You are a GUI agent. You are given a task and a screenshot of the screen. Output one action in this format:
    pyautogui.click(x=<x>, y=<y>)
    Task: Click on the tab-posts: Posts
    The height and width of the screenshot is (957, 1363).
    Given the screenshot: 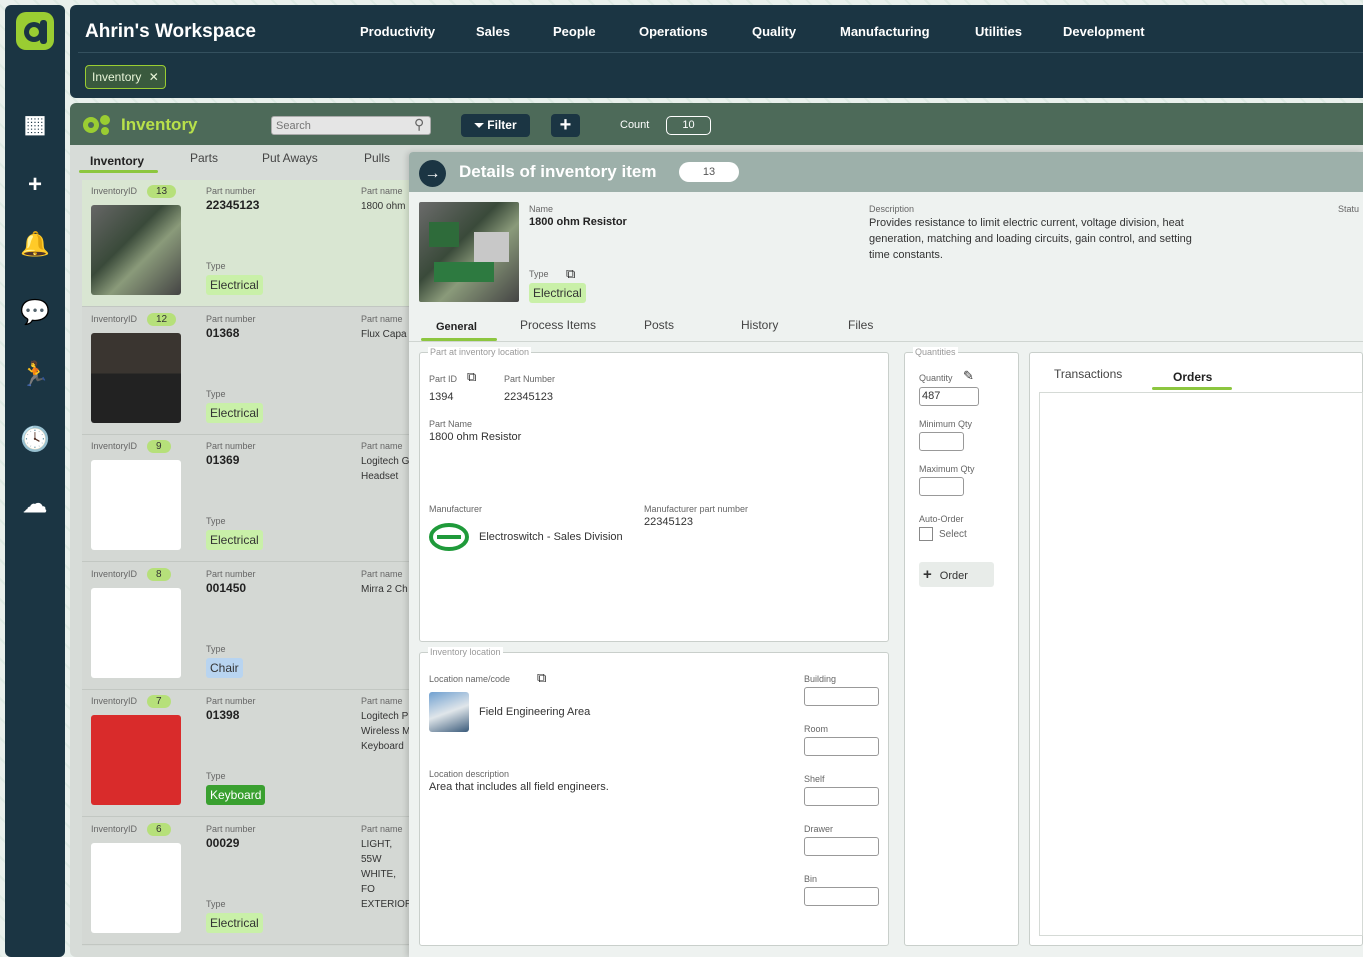 What is the action you would take?
    pyautogui.click(x=659, y=325)
    